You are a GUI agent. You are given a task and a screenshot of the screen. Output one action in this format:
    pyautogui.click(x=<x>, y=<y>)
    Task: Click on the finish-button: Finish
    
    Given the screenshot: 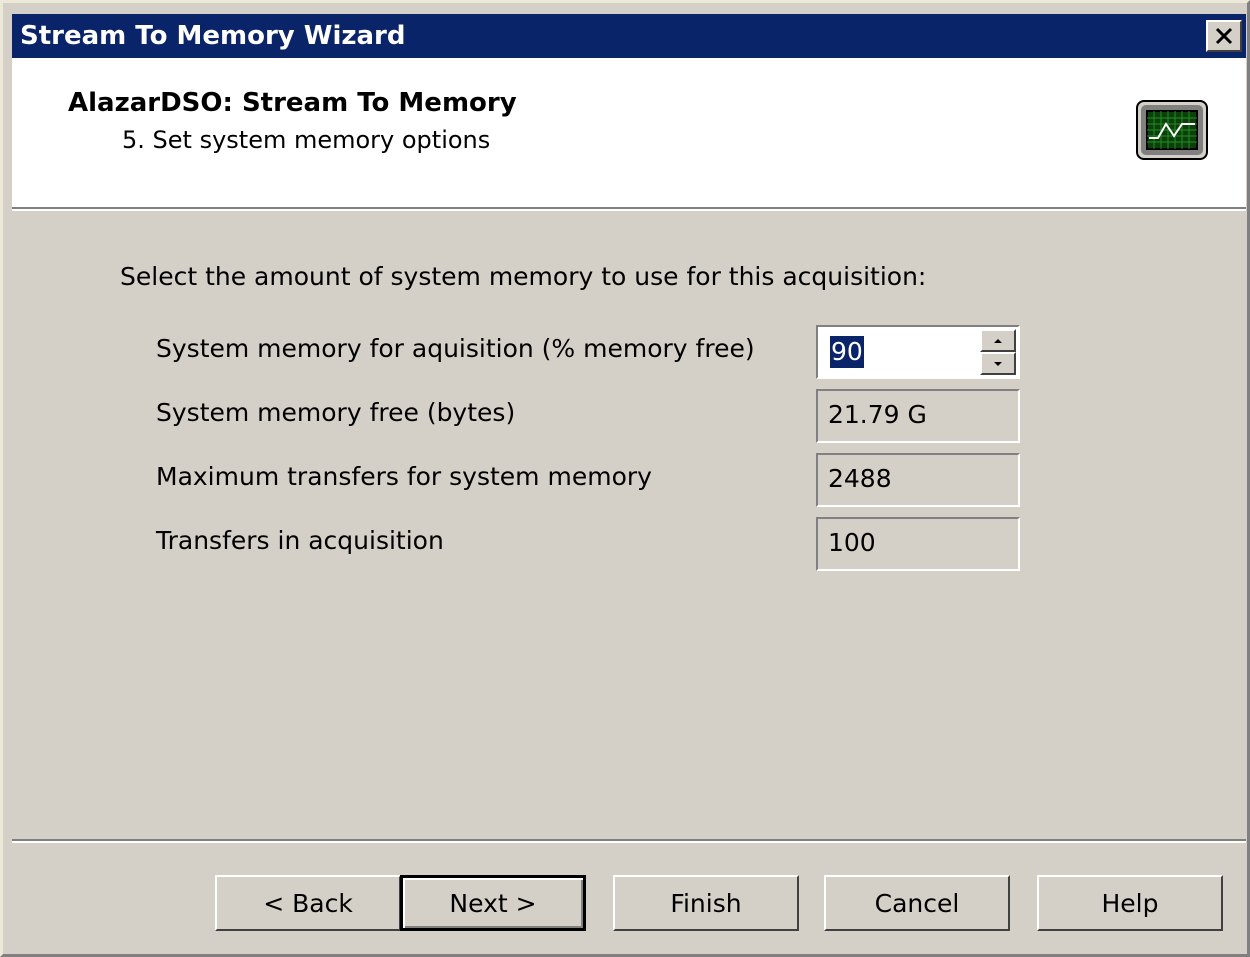 What is the action you would take?
    pyautogui.click(x=706, y=903)
    